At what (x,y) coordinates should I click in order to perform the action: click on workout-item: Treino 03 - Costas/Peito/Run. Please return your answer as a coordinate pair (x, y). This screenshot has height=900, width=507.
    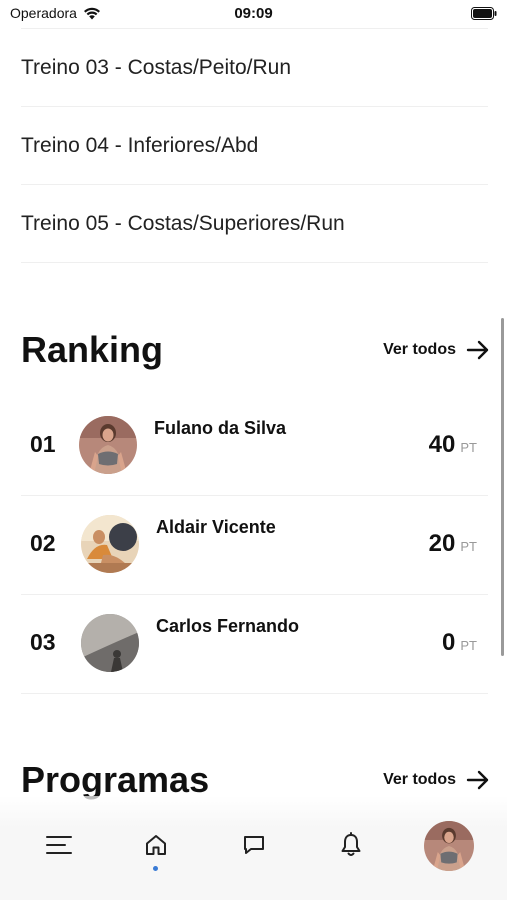
    Looking at the image, I should click on (254, 68).